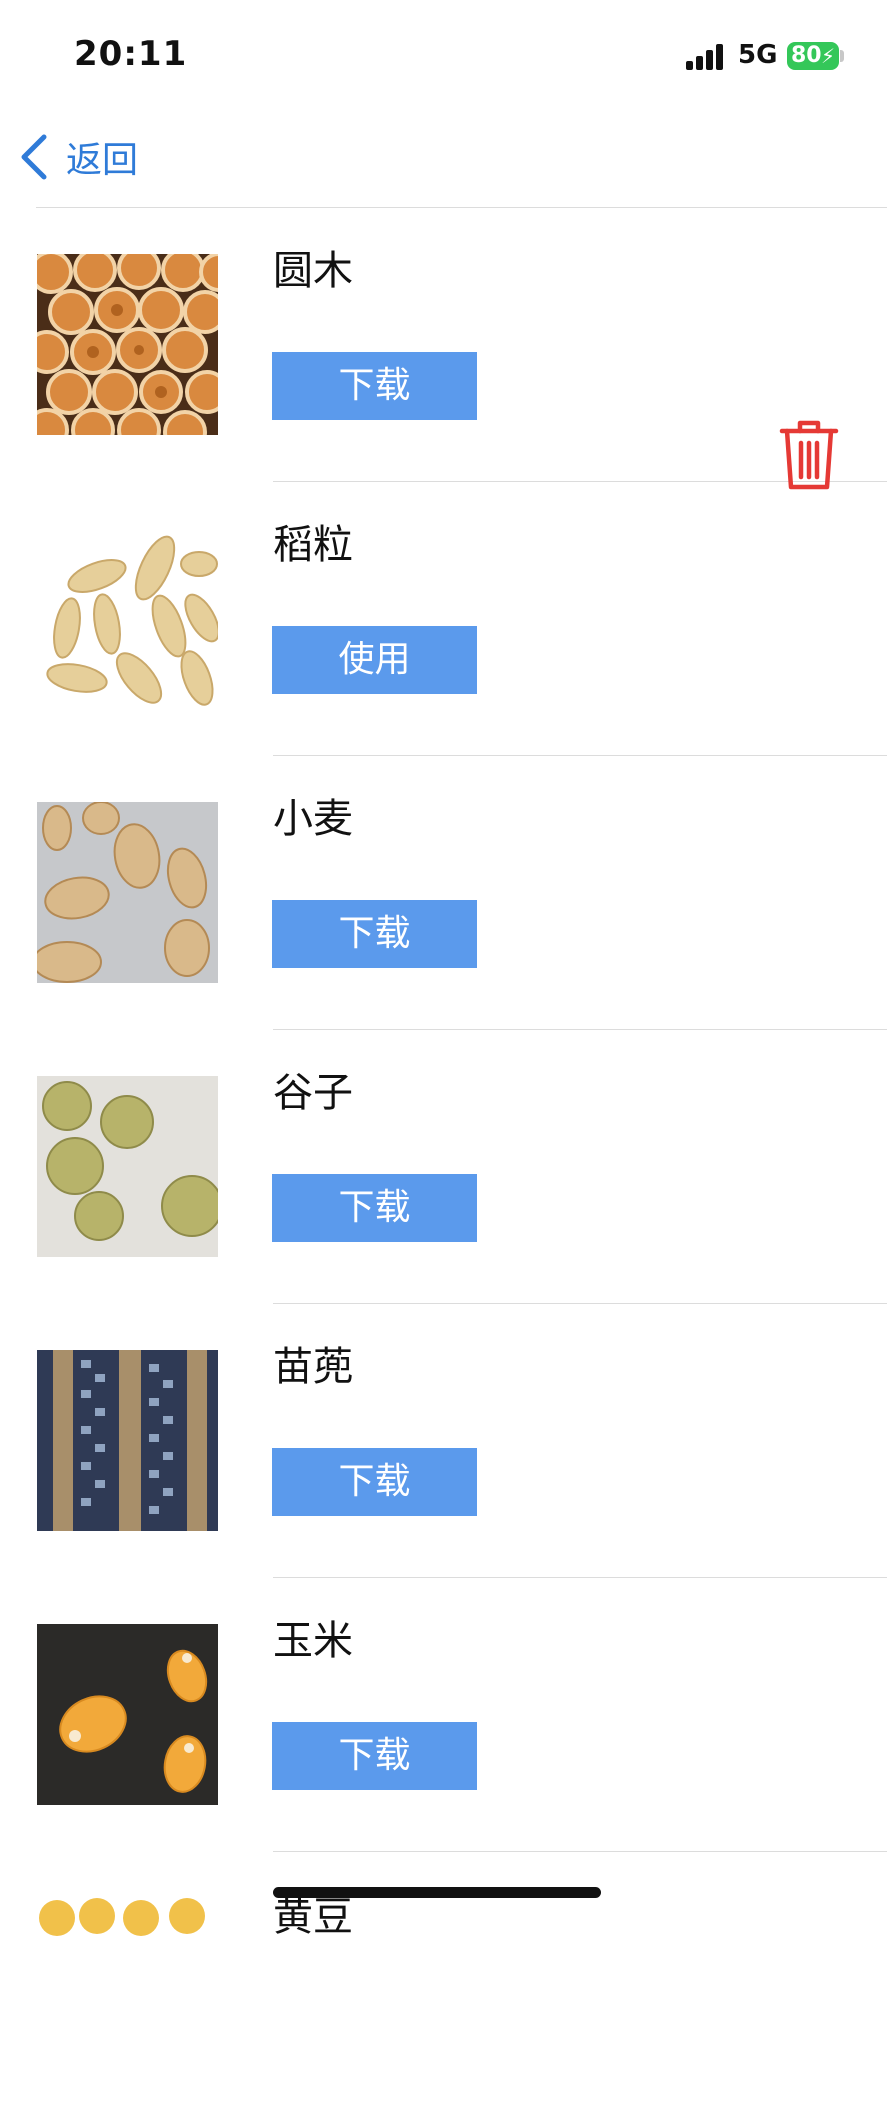  Describe the element at coordinates (127, 1714) in the screenshot. I see `corn-kernel-thumbnail` at that location.